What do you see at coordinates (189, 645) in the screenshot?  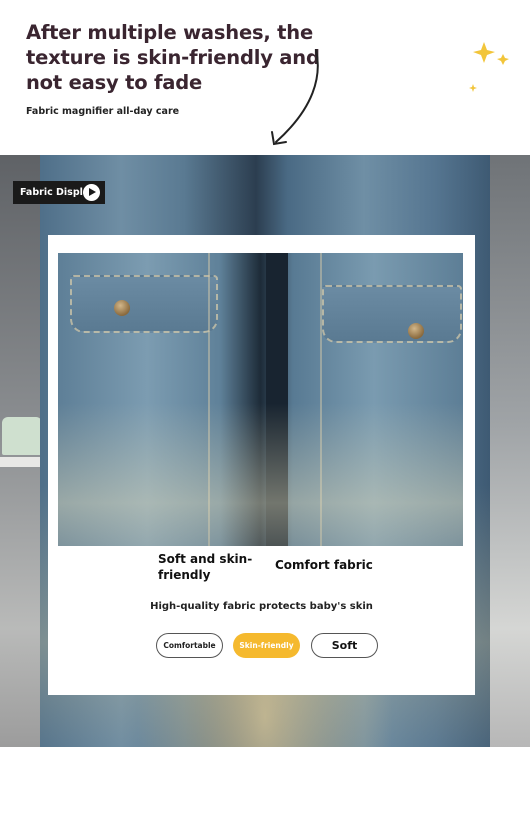 I see `tag-comfortable: Comfortable` at bounding box center [189, 645].